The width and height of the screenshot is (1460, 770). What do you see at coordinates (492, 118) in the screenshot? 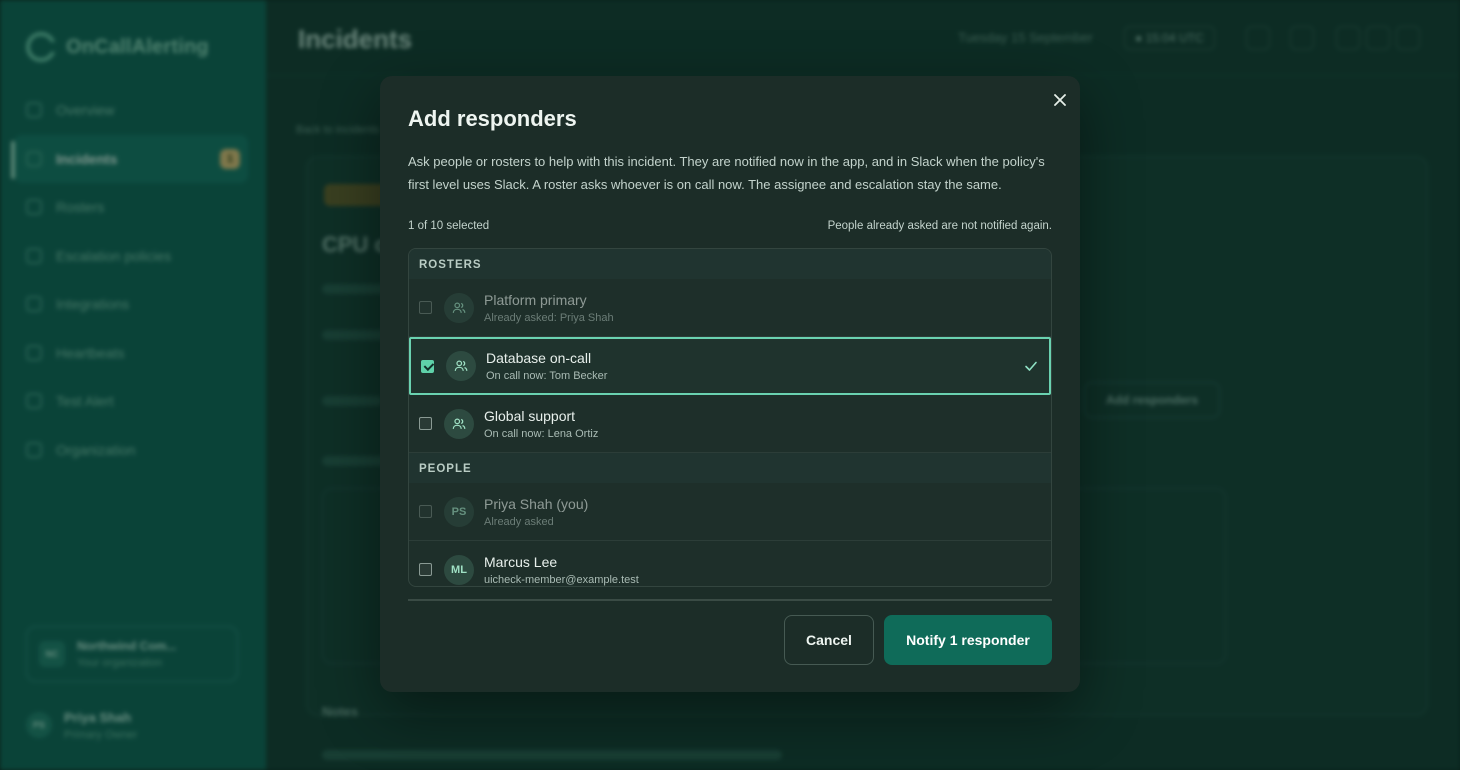
I see `dialog-title: Add responders` at bounding box center [492, 118].